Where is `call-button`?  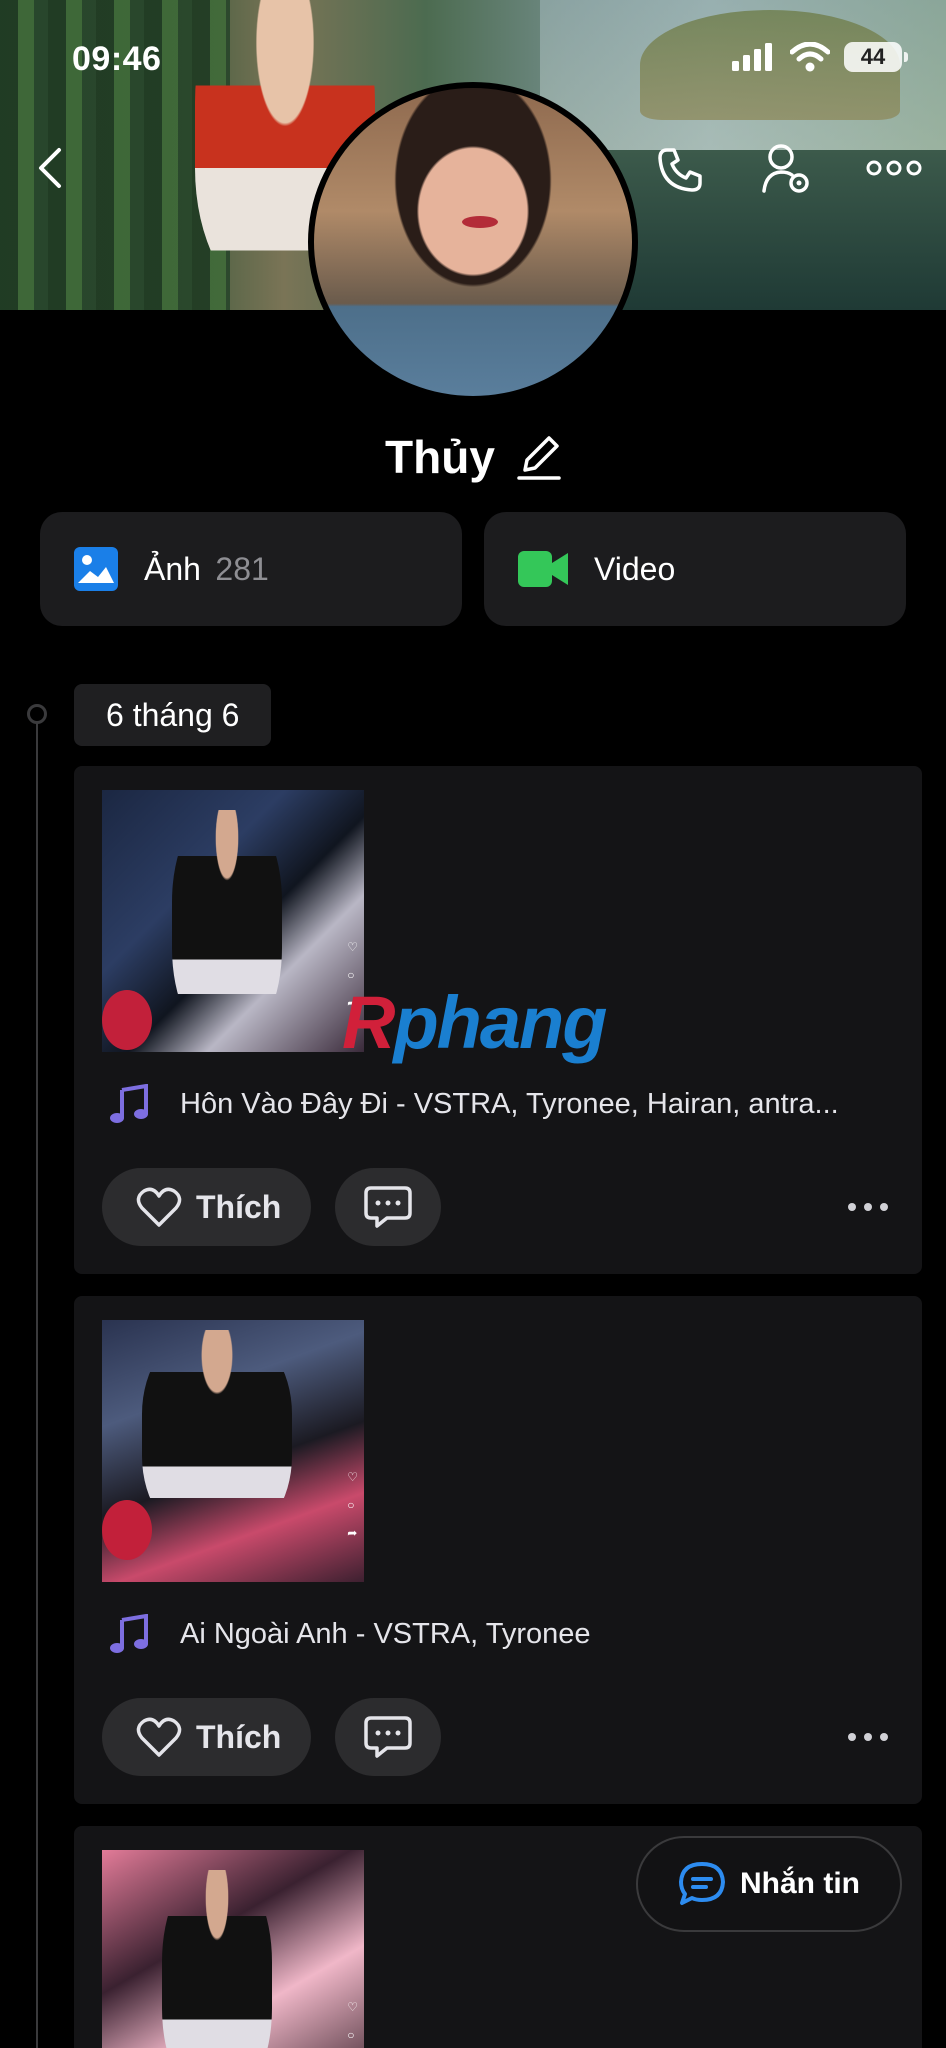 call-button is located at coordinates (680, 170).